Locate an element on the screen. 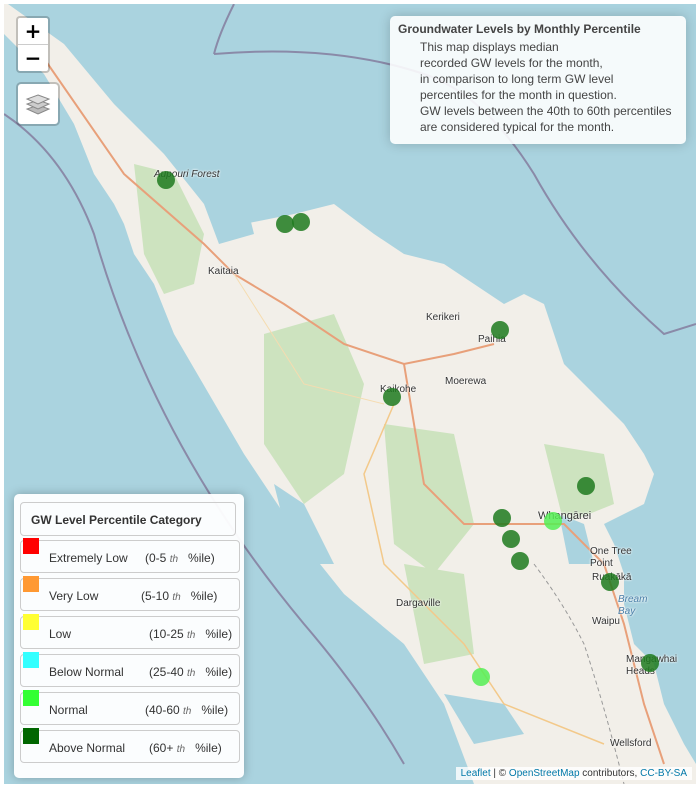 The image size is (700, 788). layers-button is located at coordinates (38, 104).